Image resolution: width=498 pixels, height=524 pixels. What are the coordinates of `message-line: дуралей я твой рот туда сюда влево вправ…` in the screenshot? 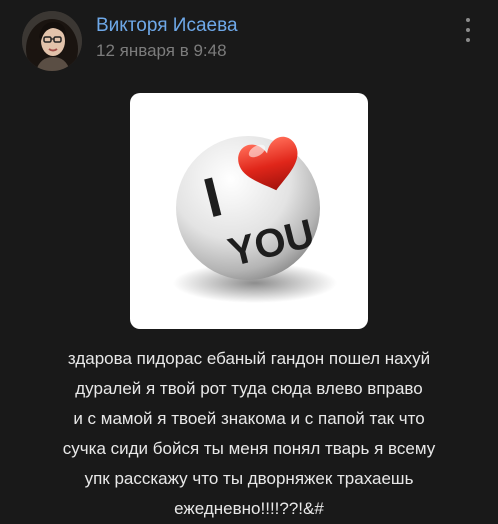 It's located at (249, 388).